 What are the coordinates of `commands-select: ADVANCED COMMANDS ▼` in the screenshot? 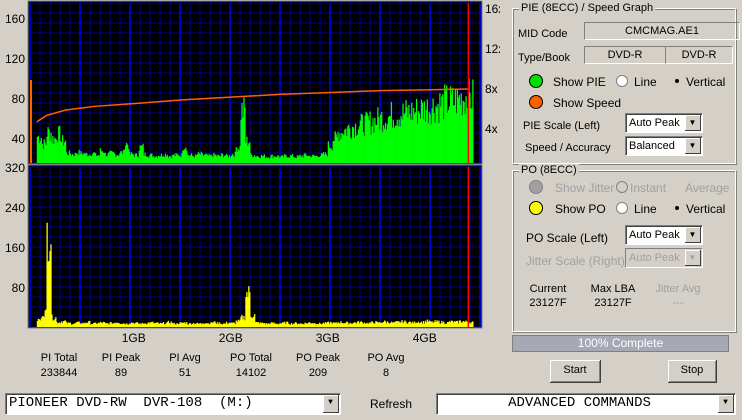 It's located at (586, 404).